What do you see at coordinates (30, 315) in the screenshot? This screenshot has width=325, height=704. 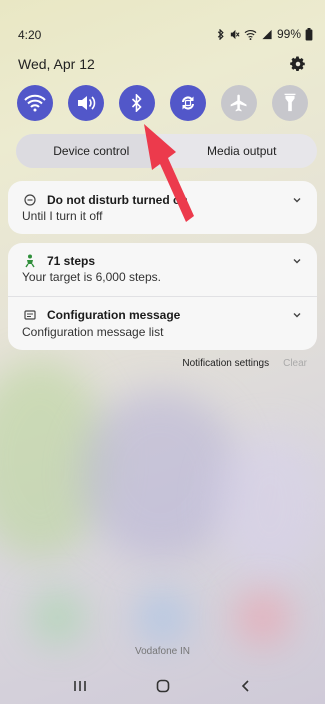 I see `configuration-message-icon` at bounding box center [30, 315].